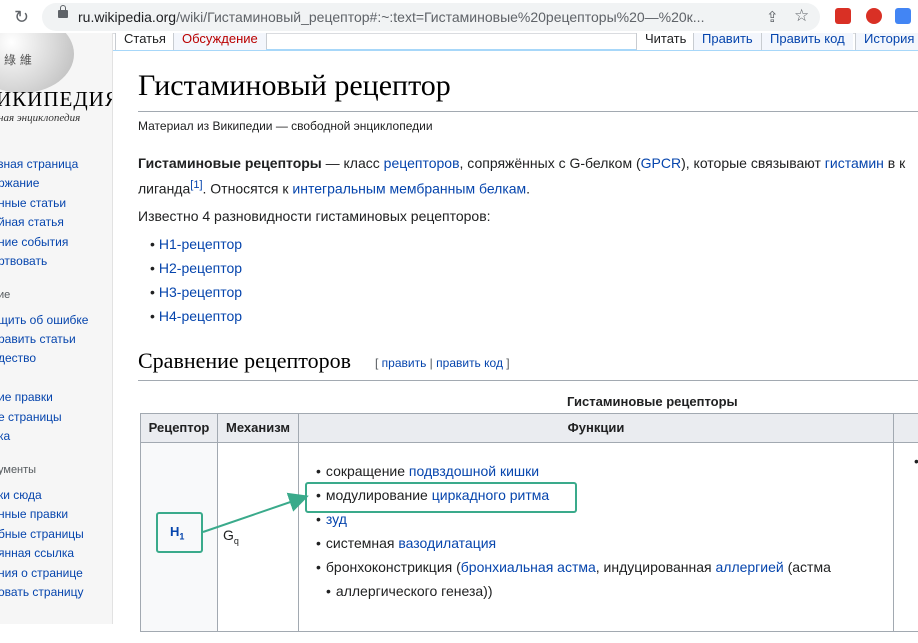 The height and width of the screenshot is (643, 918). What do you see at coordinates (854, 163) in the screenshot?
I see `link-histamine: гистамин` at bounding box center [854, 163].